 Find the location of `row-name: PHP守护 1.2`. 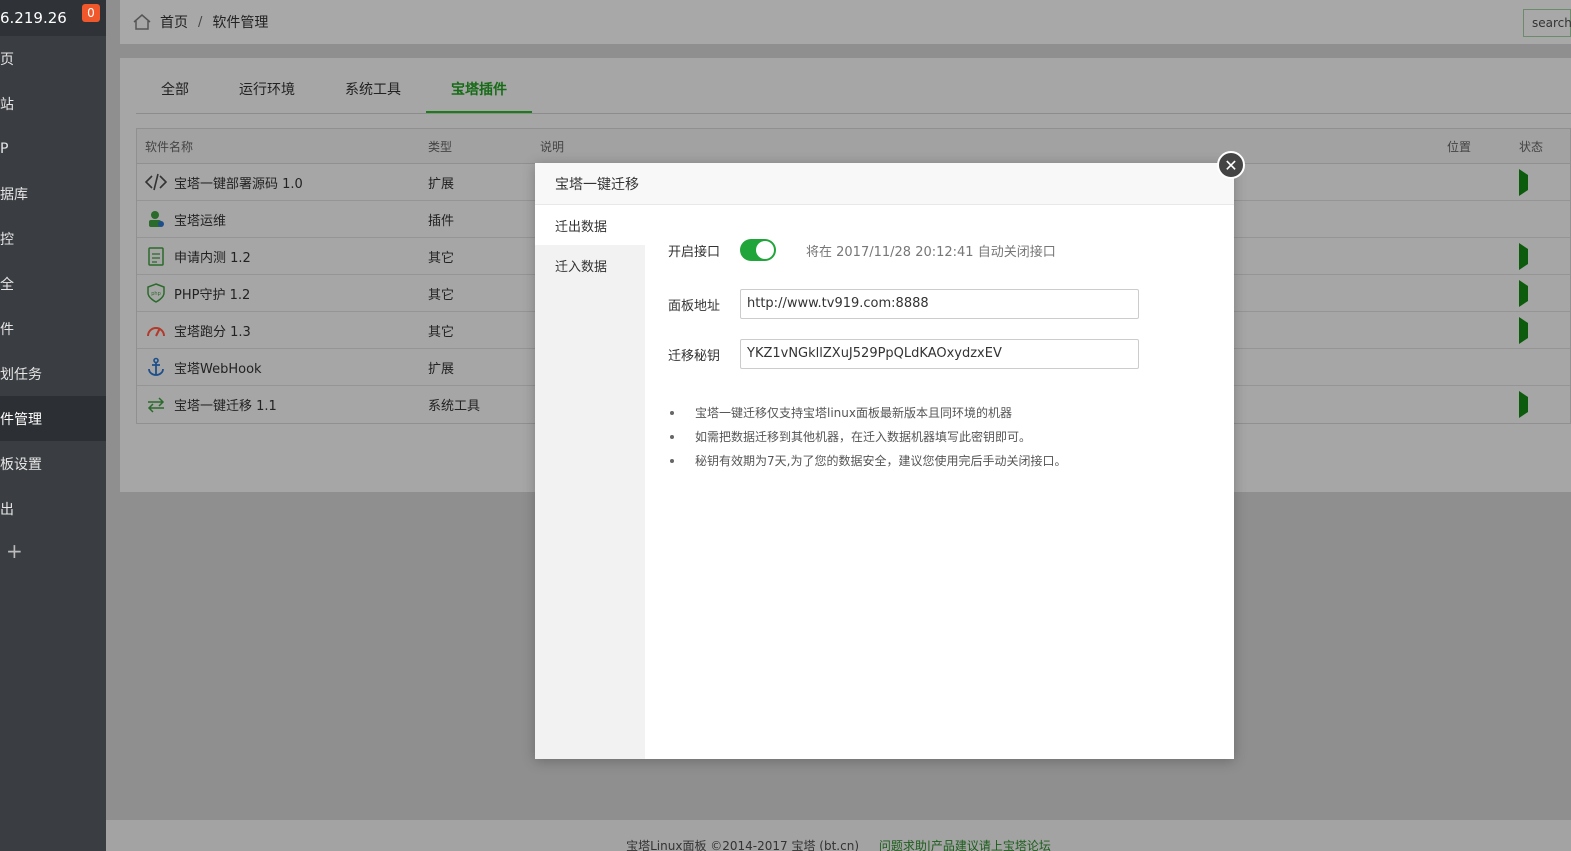

row-name: PHP守护 1.2 is located at coordinates (212, 295).